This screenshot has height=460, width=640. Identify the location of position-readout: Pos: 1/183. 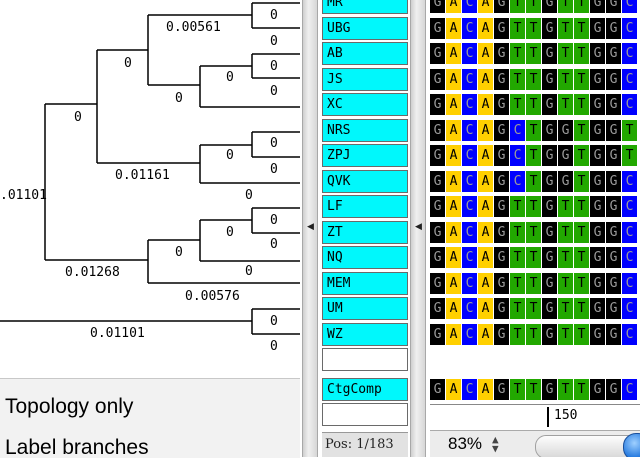
(365, 444).